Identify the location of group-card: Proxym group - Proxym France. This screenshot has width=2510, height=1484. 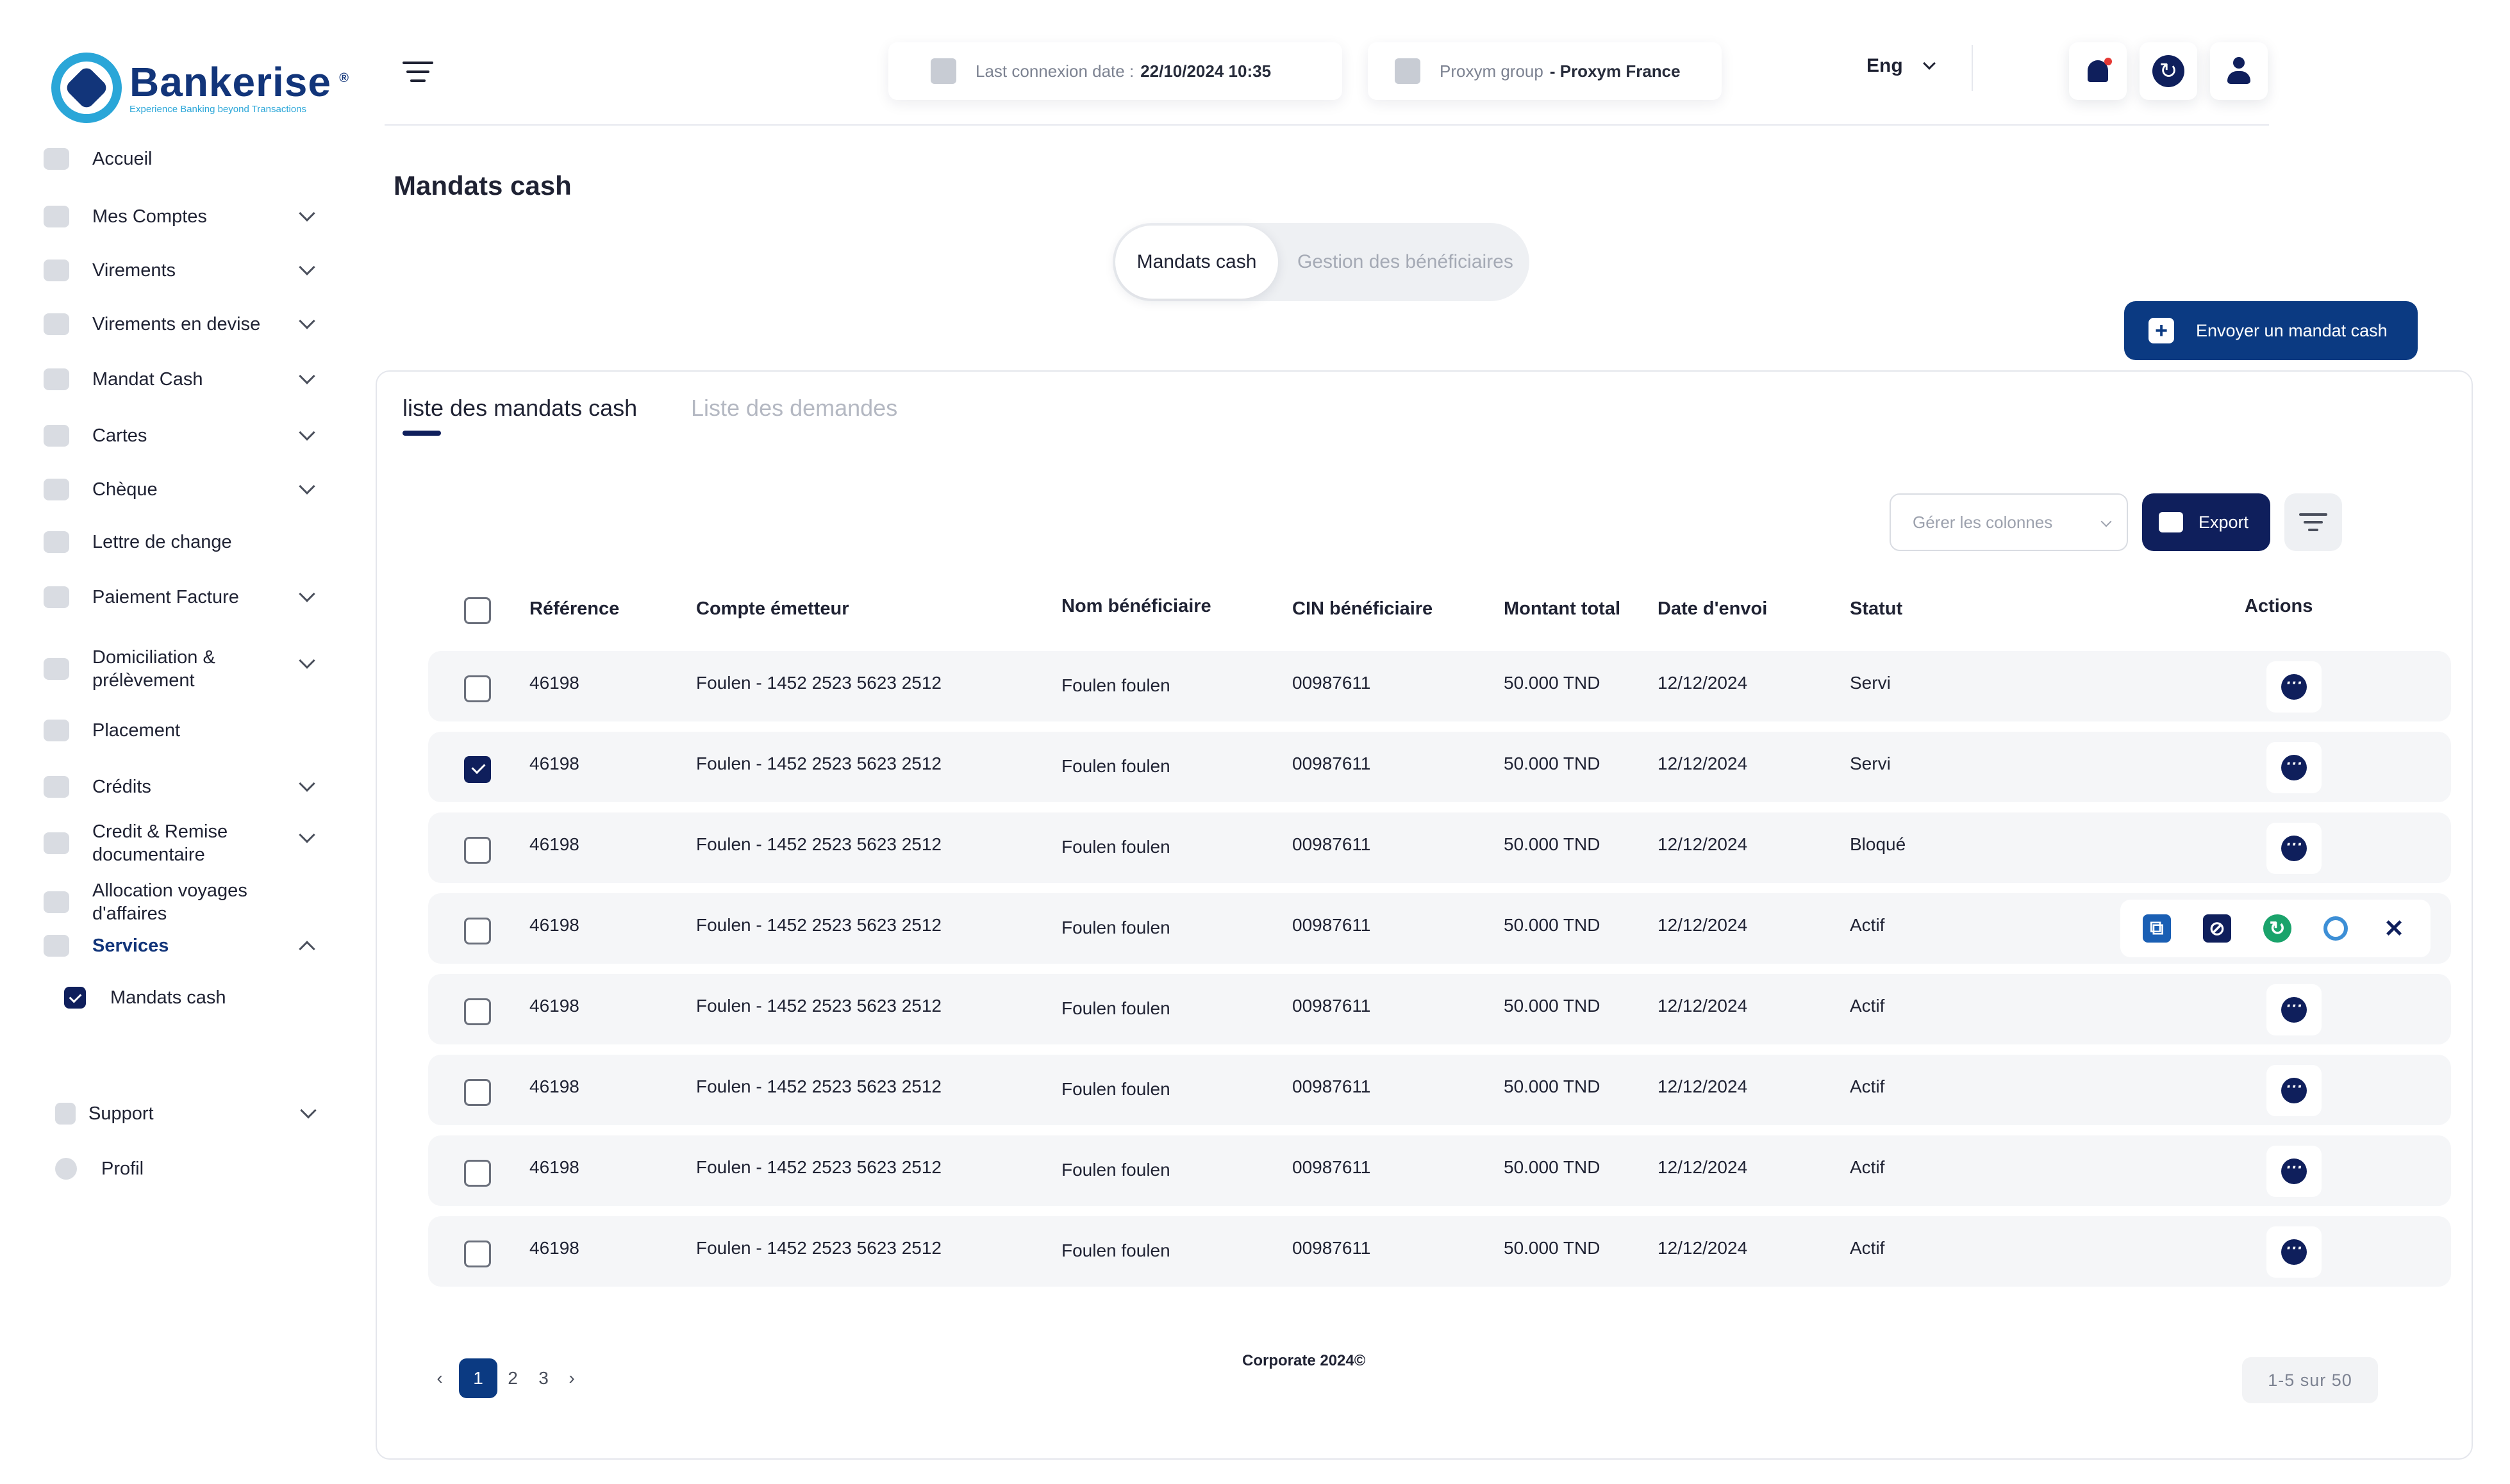
(1545, 71).